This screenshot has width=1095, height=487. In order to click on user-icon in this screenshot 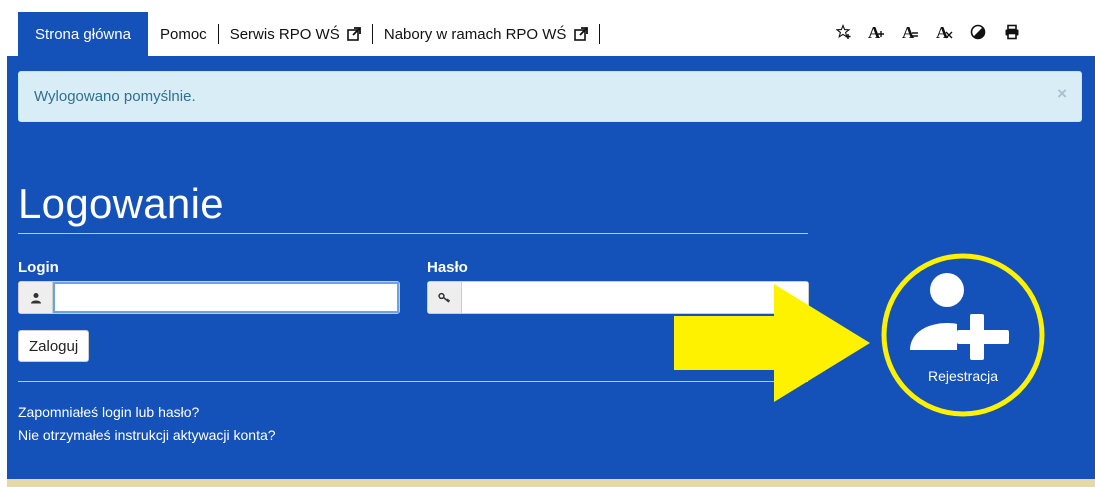, I will do `click(36, 297)`.